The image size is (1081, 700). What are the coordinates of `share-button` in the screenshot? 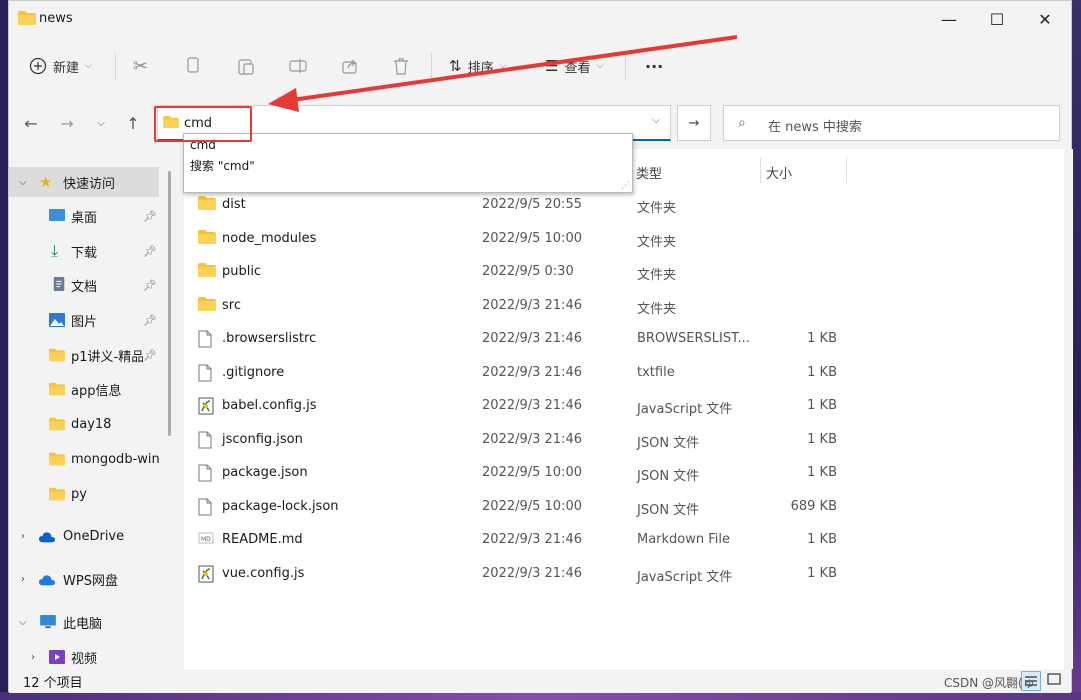 It's located at (350, 66).